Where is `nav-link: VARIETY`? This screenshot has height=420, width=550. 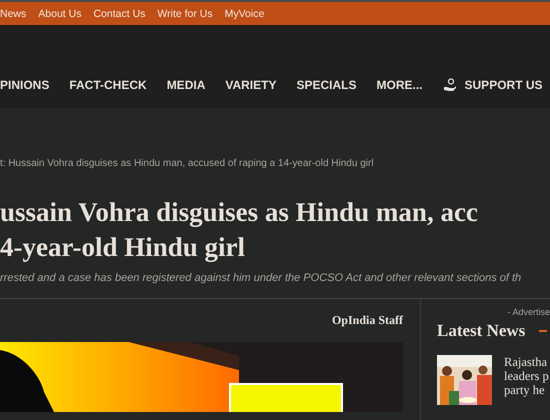
nav-link: VARIETY is located at coordinates (250, 85).